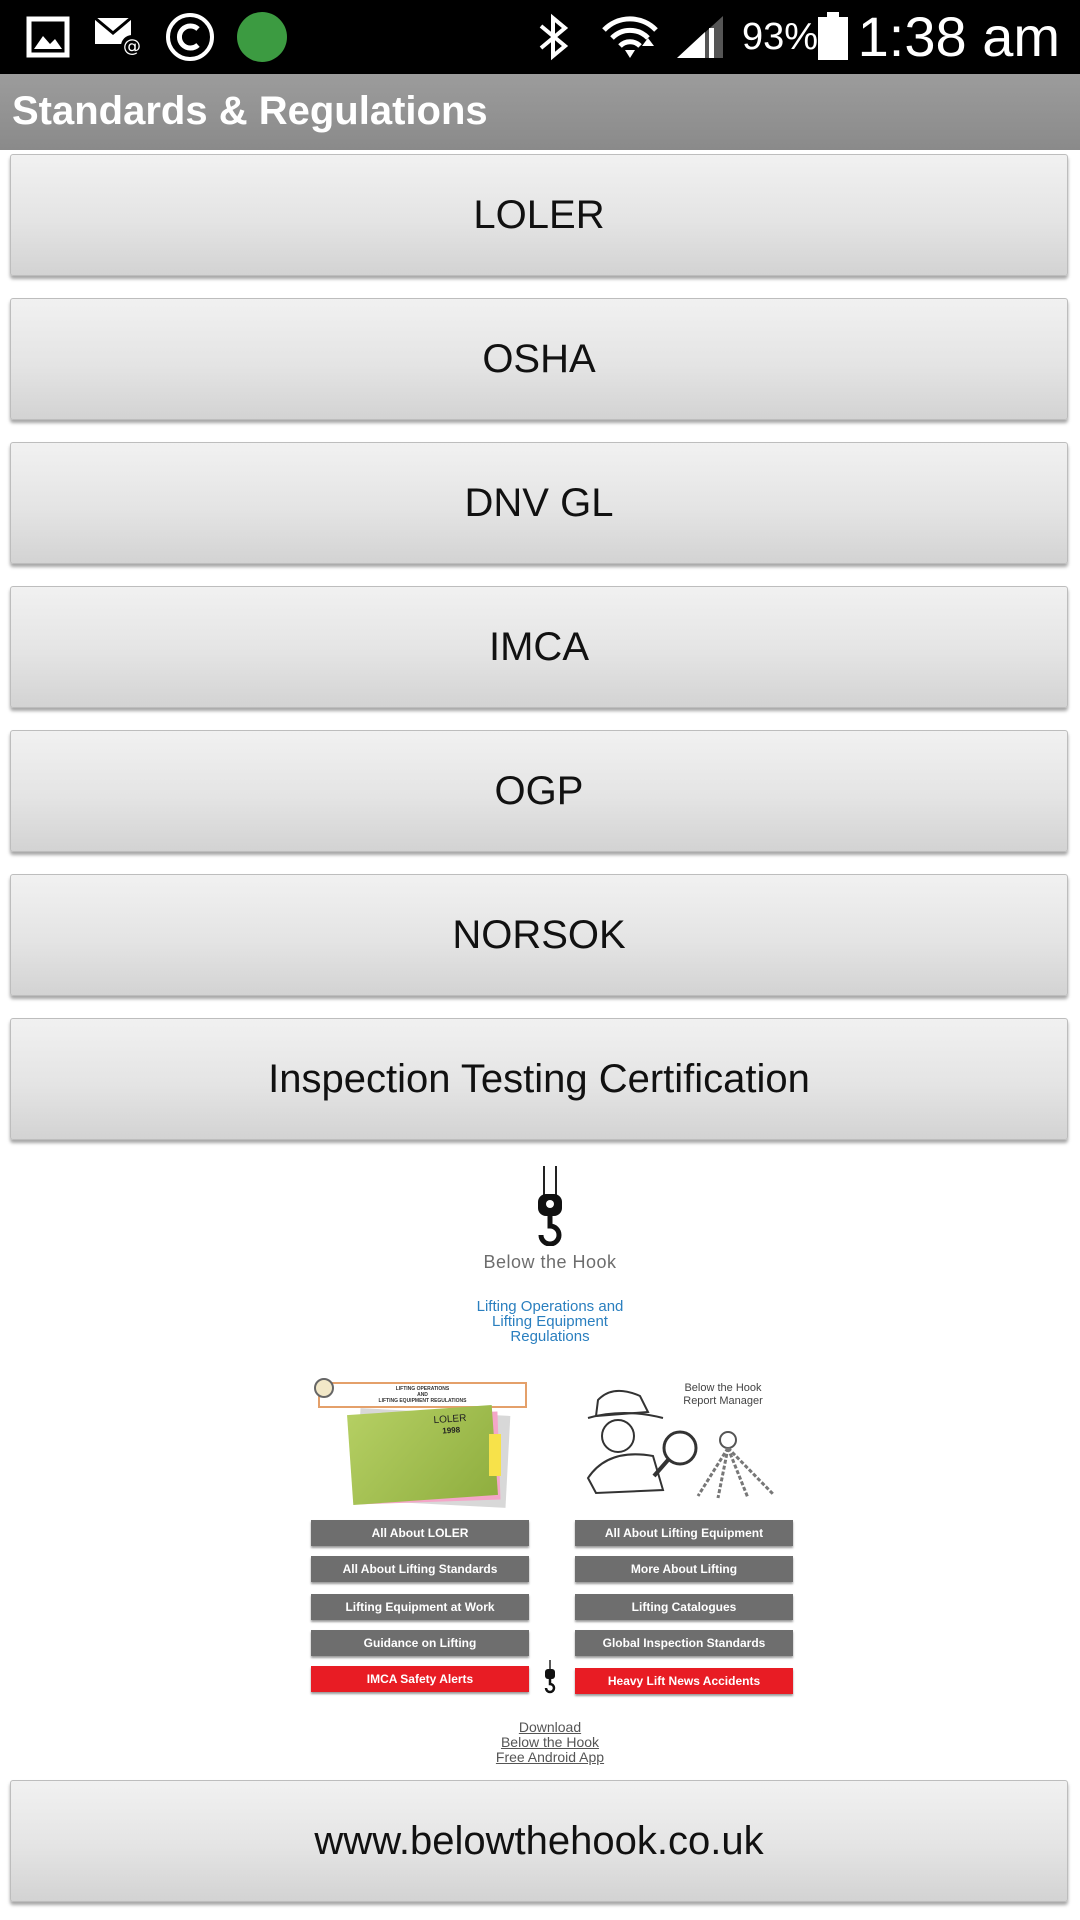 The width and height of the screenshot is (1080, 1920). Describe the element at coordinates (684, 1569) in the screenshot. I see `more-about-lifting-link: More About Lifting` at that location.